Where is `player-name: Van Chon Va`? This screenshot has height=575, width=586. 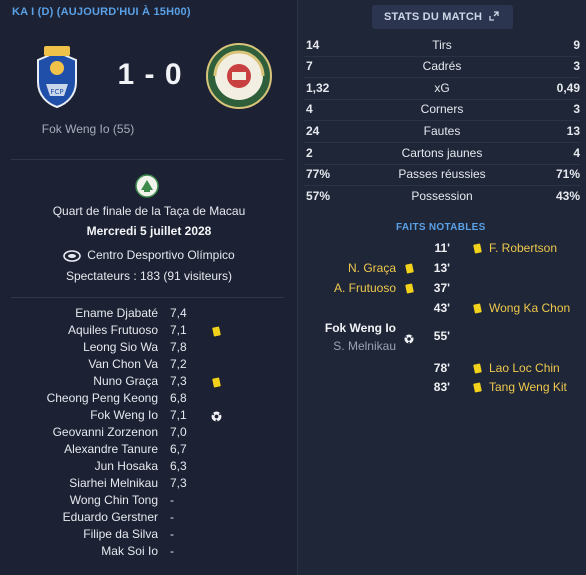
player-name: Van Chon Va is located at coordinates (123, 364).